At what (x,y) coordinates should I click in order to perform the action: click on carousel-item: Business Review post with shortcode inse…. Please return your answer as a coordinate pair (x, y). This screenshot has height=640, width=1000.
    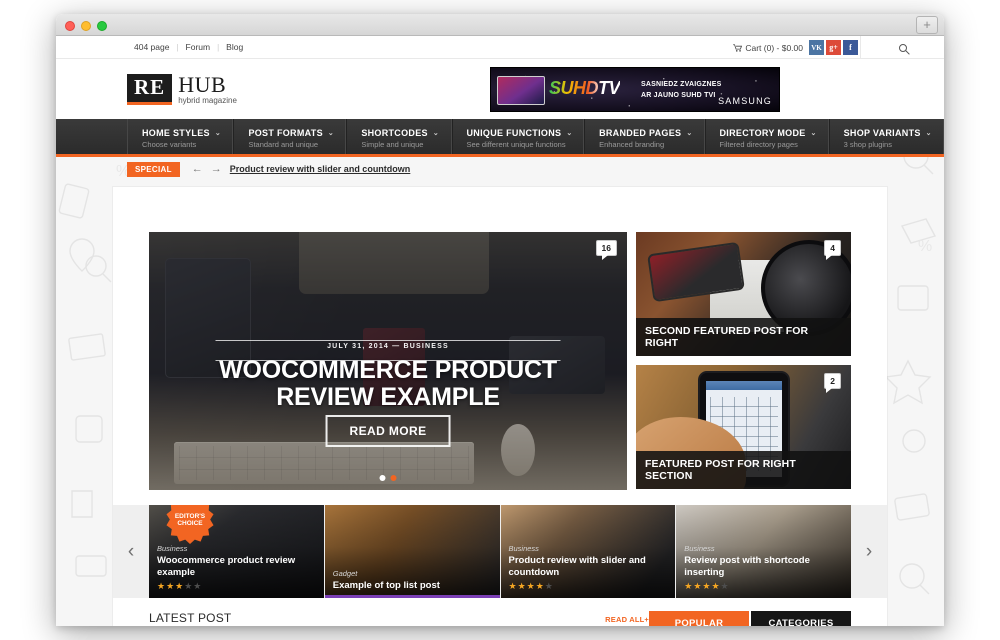
    Looking at the image, I should click on (763, 551).